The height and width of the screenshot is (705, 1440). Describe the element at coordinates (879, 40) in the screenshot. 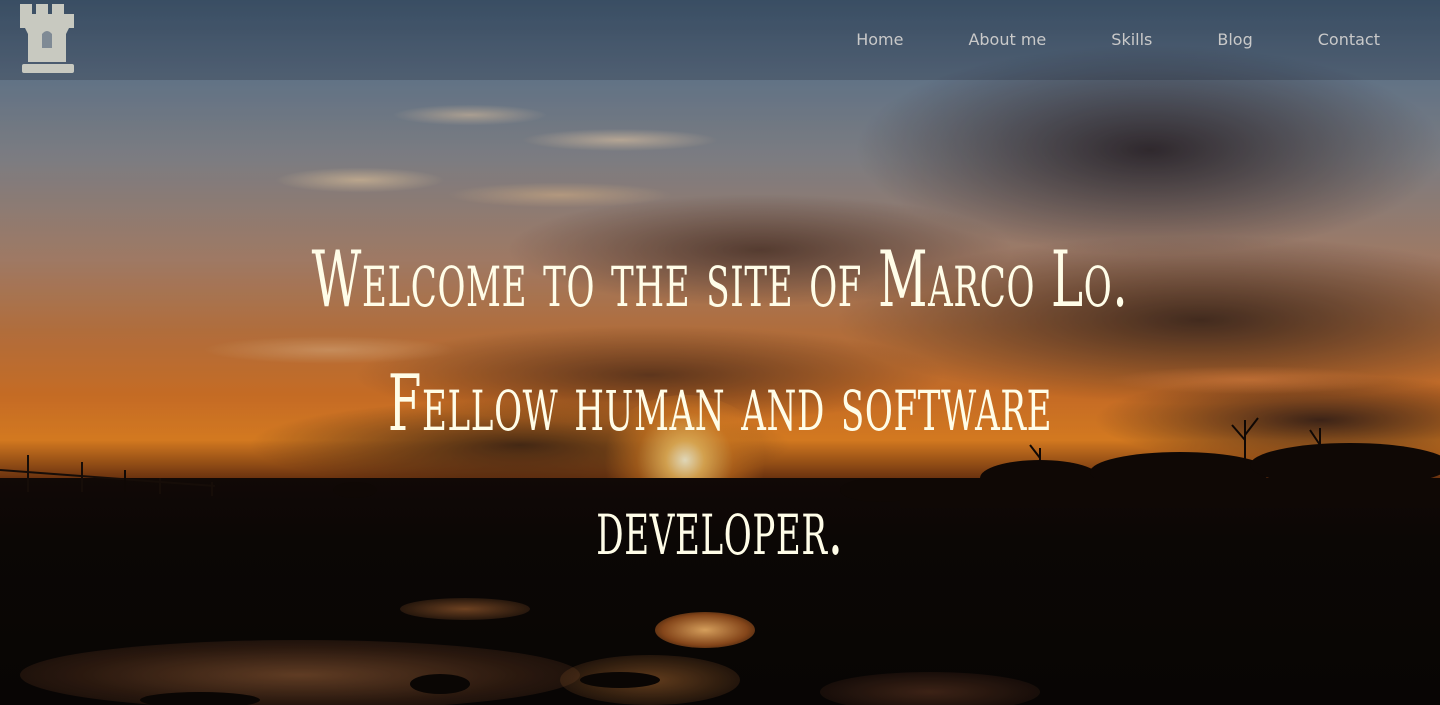

I see `nav-home-link: Home` at that location.